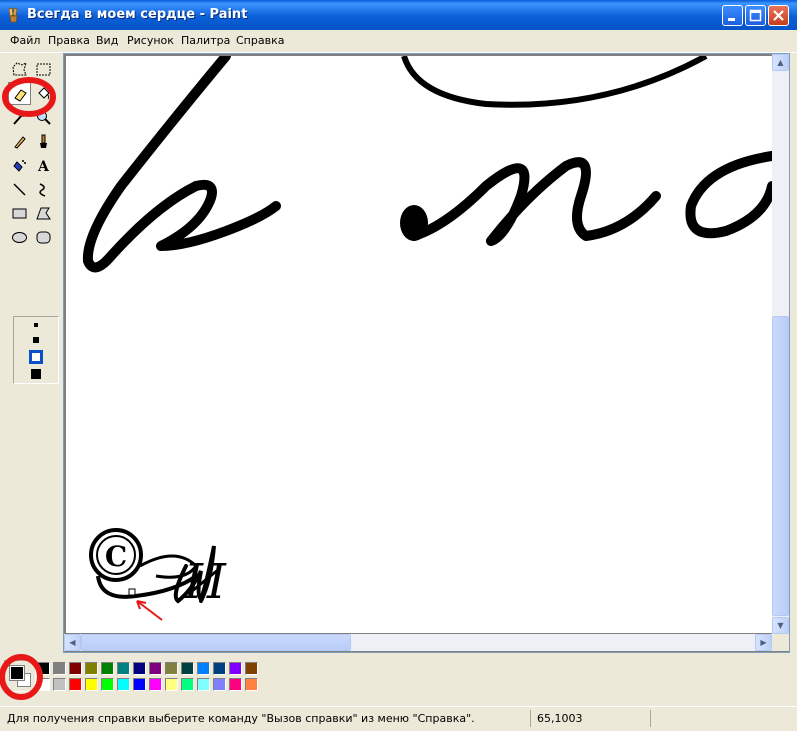 This screenshot has width=797, height=731. I want to click on scroll-right-button: ▶, so click(763, 642).